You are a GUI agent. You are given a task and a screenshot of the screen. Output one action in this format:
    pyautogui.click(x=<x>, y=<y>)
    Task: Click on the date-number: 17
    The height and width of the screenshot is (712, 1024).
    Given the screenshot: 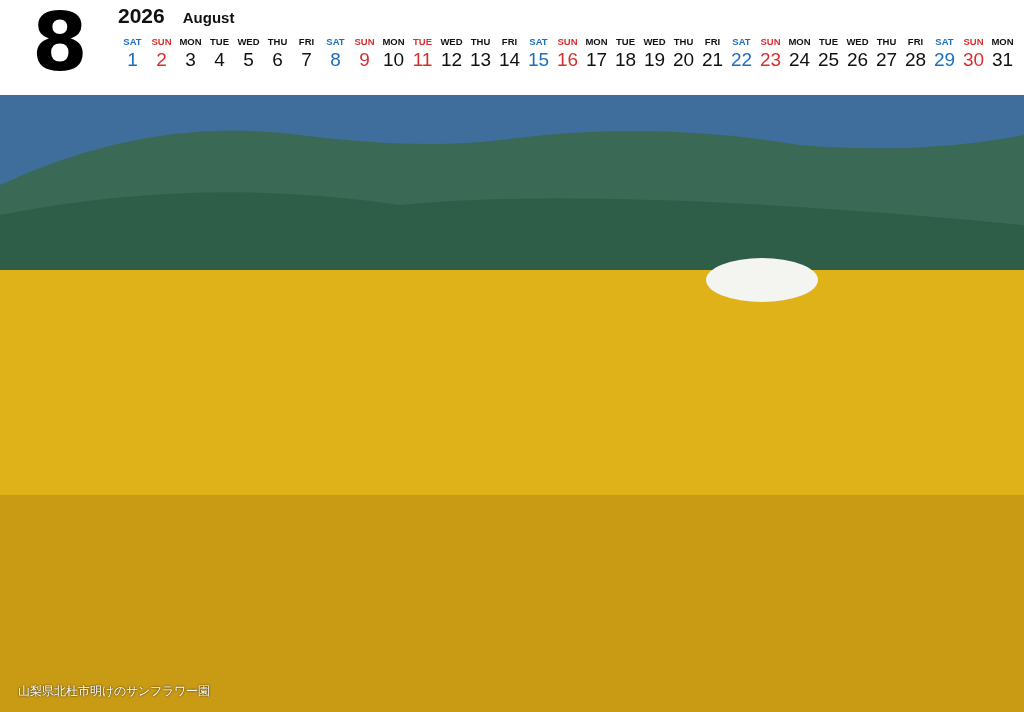 What is the action you would take?
    pyautogui.click(x=596, y=60)
    